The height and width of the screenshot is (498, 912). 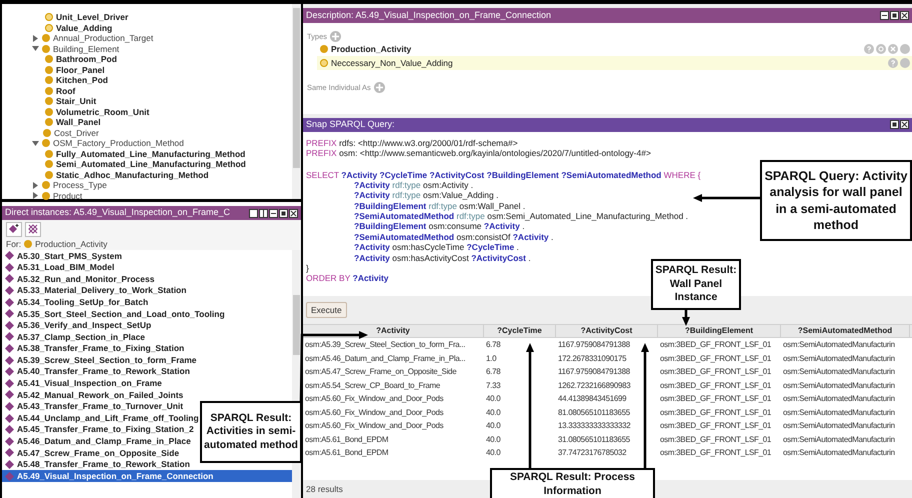 I want to click on query-line: }, so click(x=307, y=268).